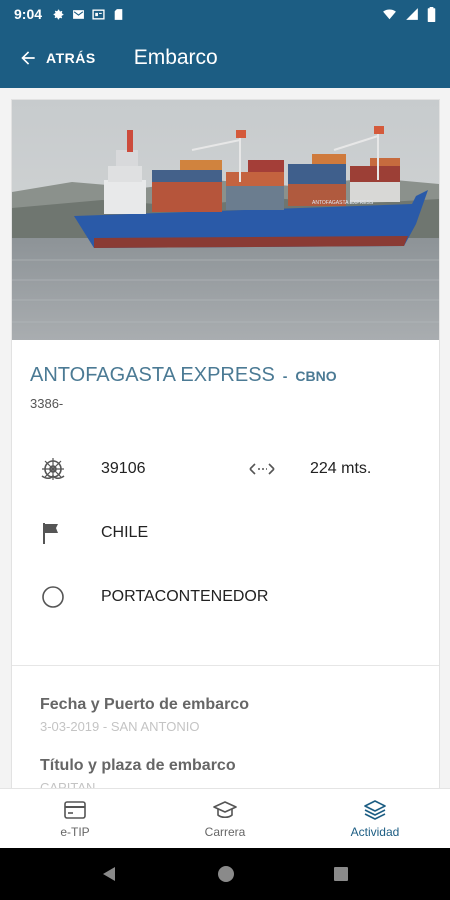 This screenshot has height=900, width=450. Describe the element at coordinates (28, 14) in the screenshot. I see `status-time: 9:04` at that location.